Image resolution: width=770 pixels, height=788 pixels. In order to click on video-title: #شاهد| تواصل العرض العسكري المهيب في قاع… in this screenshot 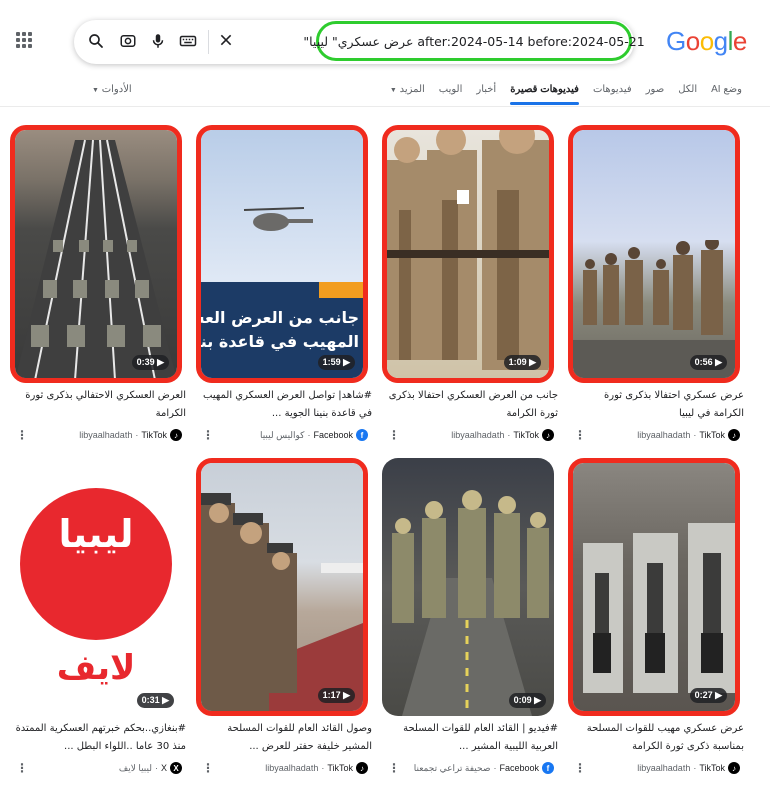, I will do `click(286, 406)`.